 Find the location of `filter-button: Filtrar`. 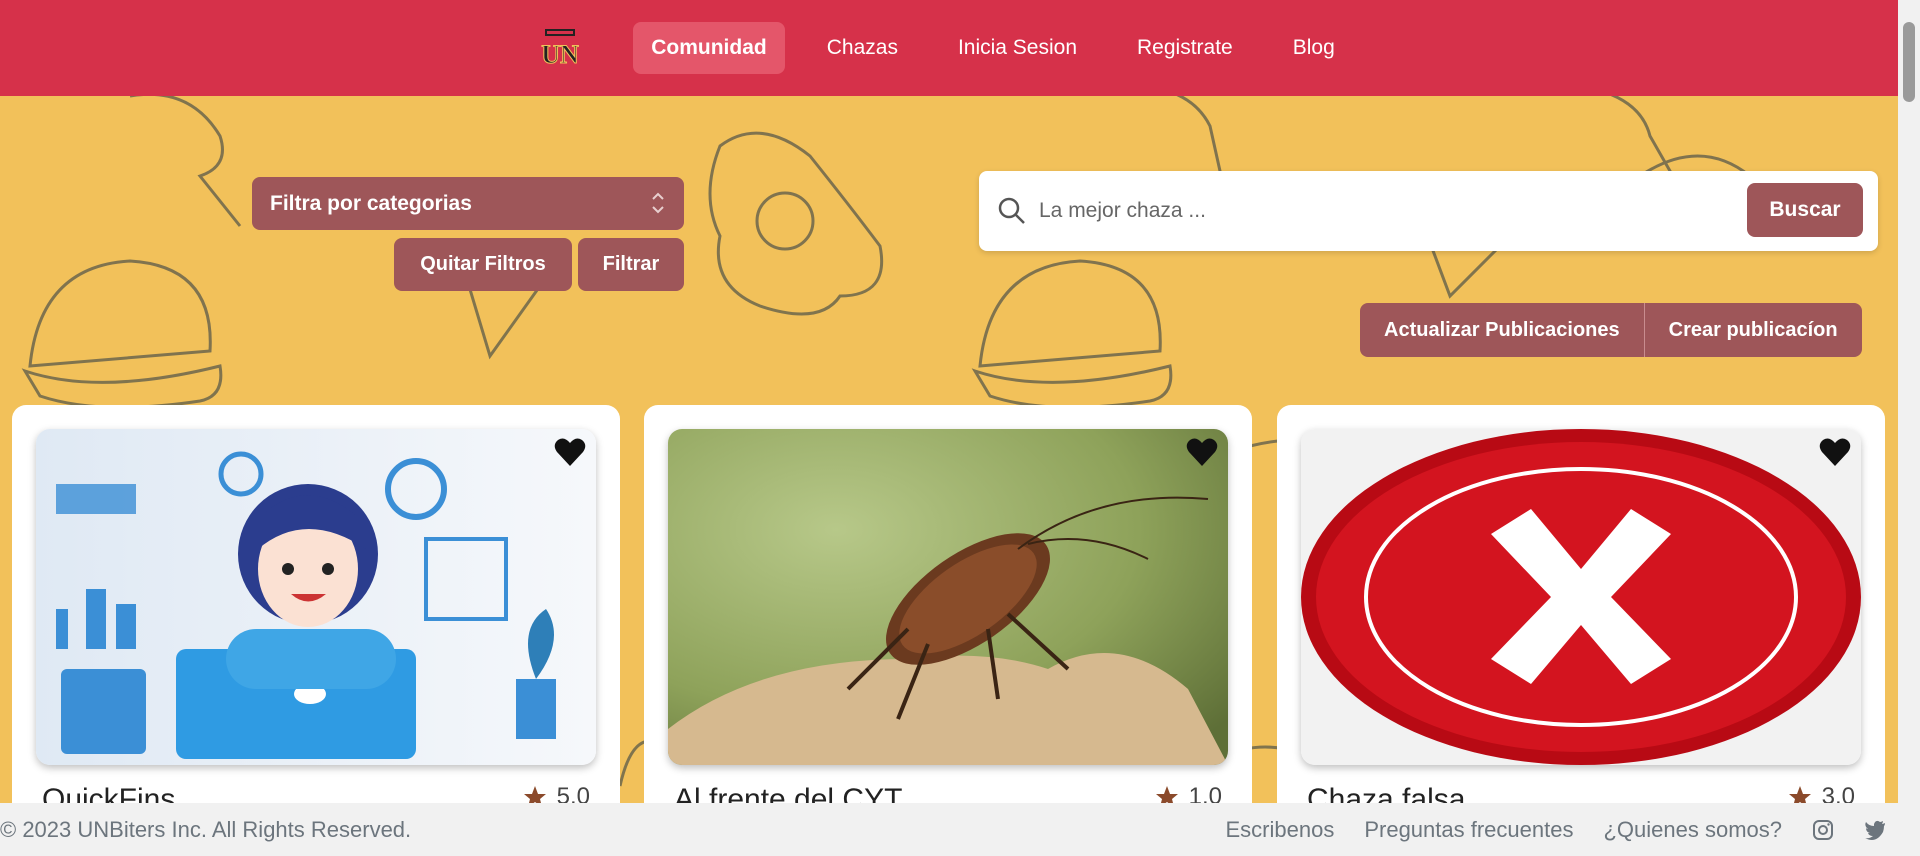

filter-button: Filtrar is located at coordinates (631, 264).